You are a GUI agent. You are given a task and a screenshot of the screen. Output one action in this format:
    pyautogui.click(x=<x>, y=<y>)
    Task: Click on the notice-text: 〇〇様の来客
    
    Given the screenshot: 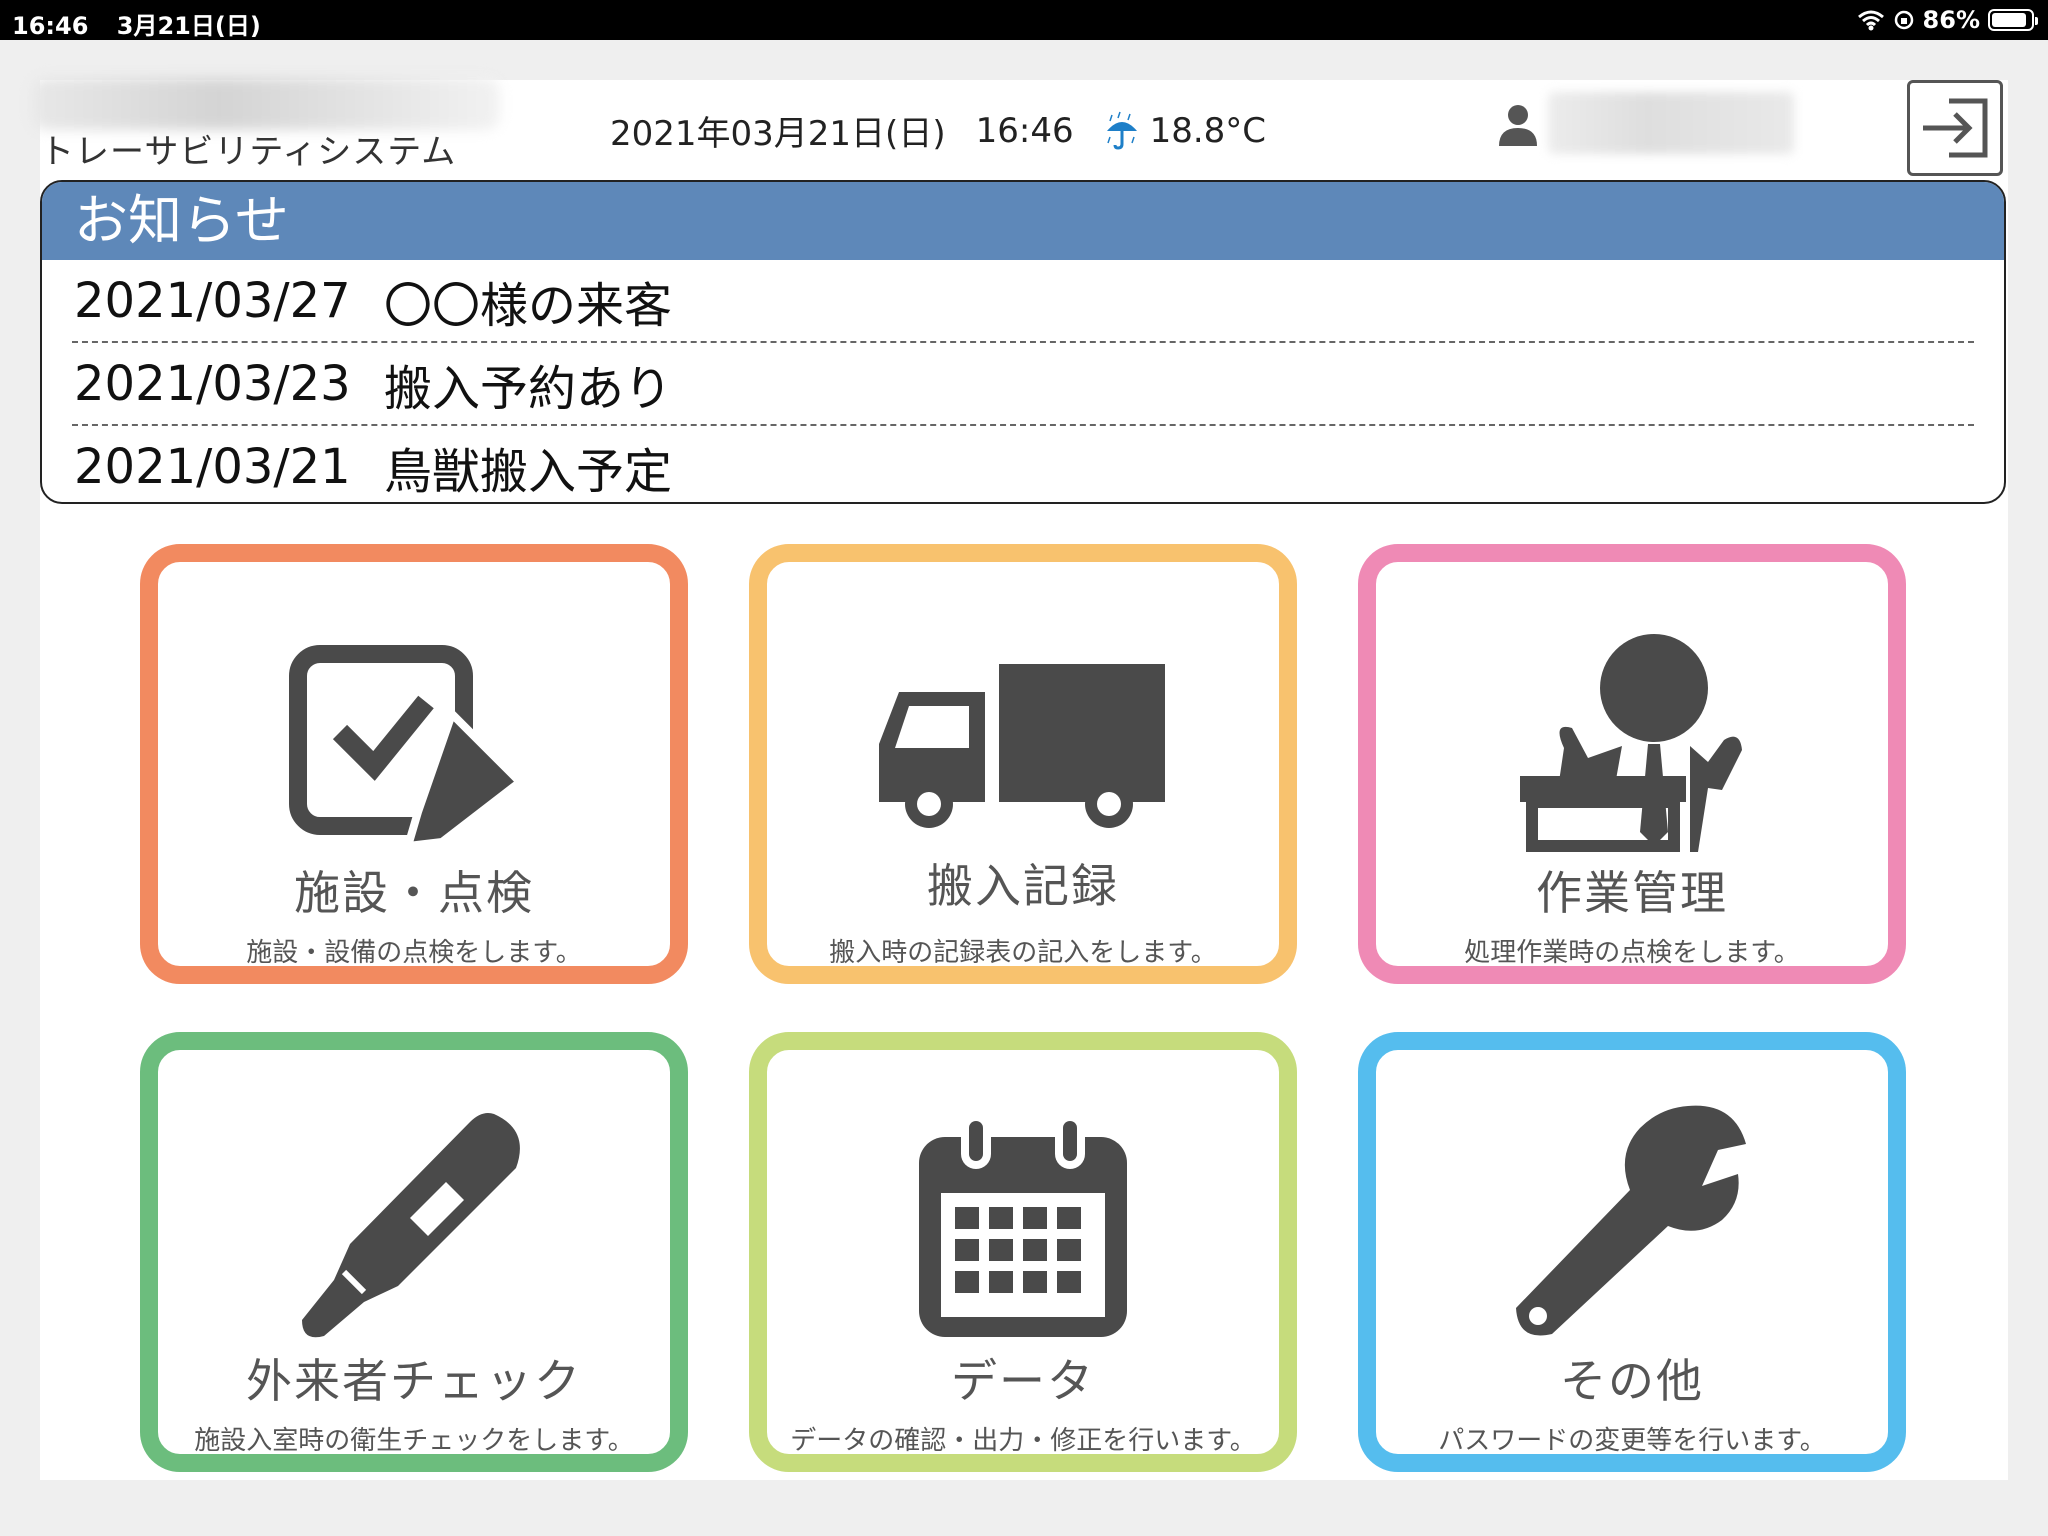 What is the action you would take?
    pyautogui.click(x=528, y=305)
    